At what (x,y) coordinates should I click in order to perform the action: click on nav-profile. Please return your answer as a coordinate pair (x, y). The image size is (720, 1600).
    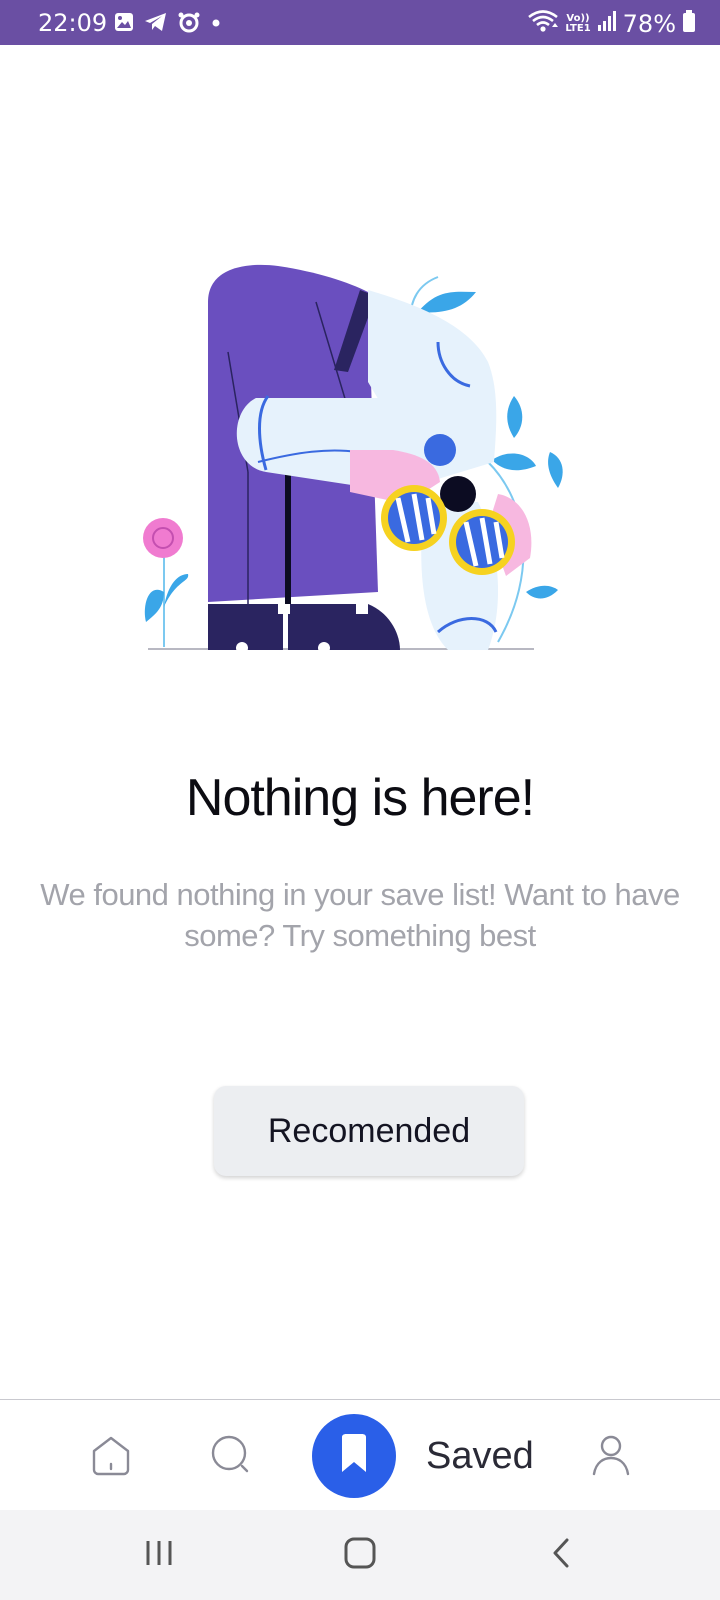
    Looking at the image, I should click on (611, 1457).